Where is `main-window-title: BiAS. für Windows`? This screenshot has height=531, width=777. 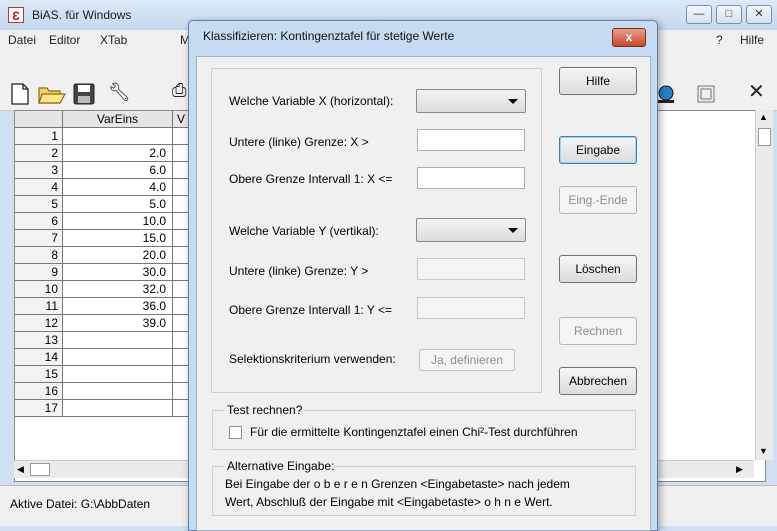 main-window-title: BiAS. für Windows is located at coordinates (82, 15).